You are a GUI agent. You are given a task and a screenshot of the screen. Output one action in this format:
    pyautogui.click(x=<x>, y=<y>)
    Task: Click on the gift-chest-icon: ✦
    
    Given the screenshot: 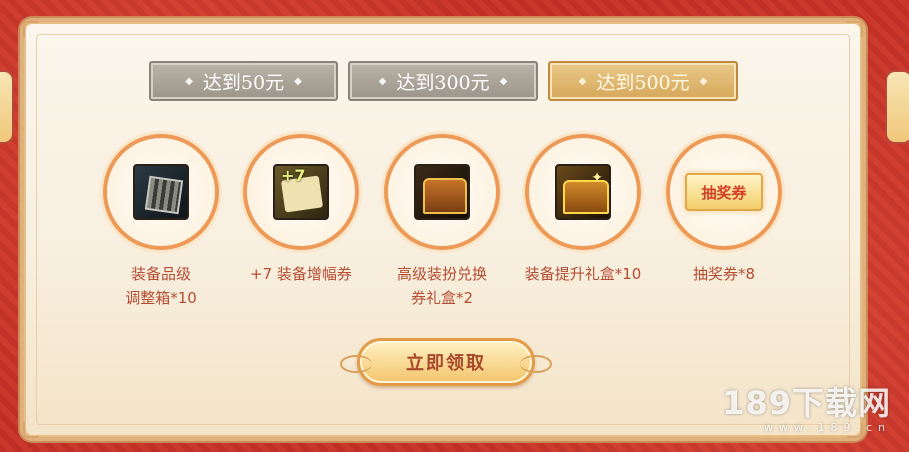 What is the action you would take?
    pyautogui.click(x=583, y=192)
    